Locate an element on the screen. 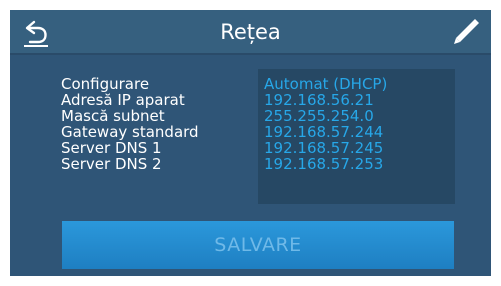 Image resolution: width=501 pixels, height=286 pixels. save-button: SALVARE is located at coordinates (258, 245).